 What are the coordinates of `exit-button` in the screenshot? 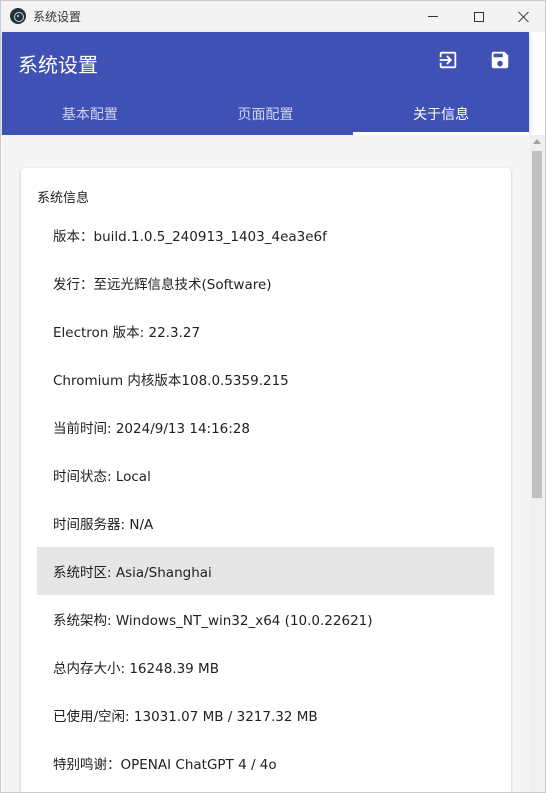 It's located at (448, 60).